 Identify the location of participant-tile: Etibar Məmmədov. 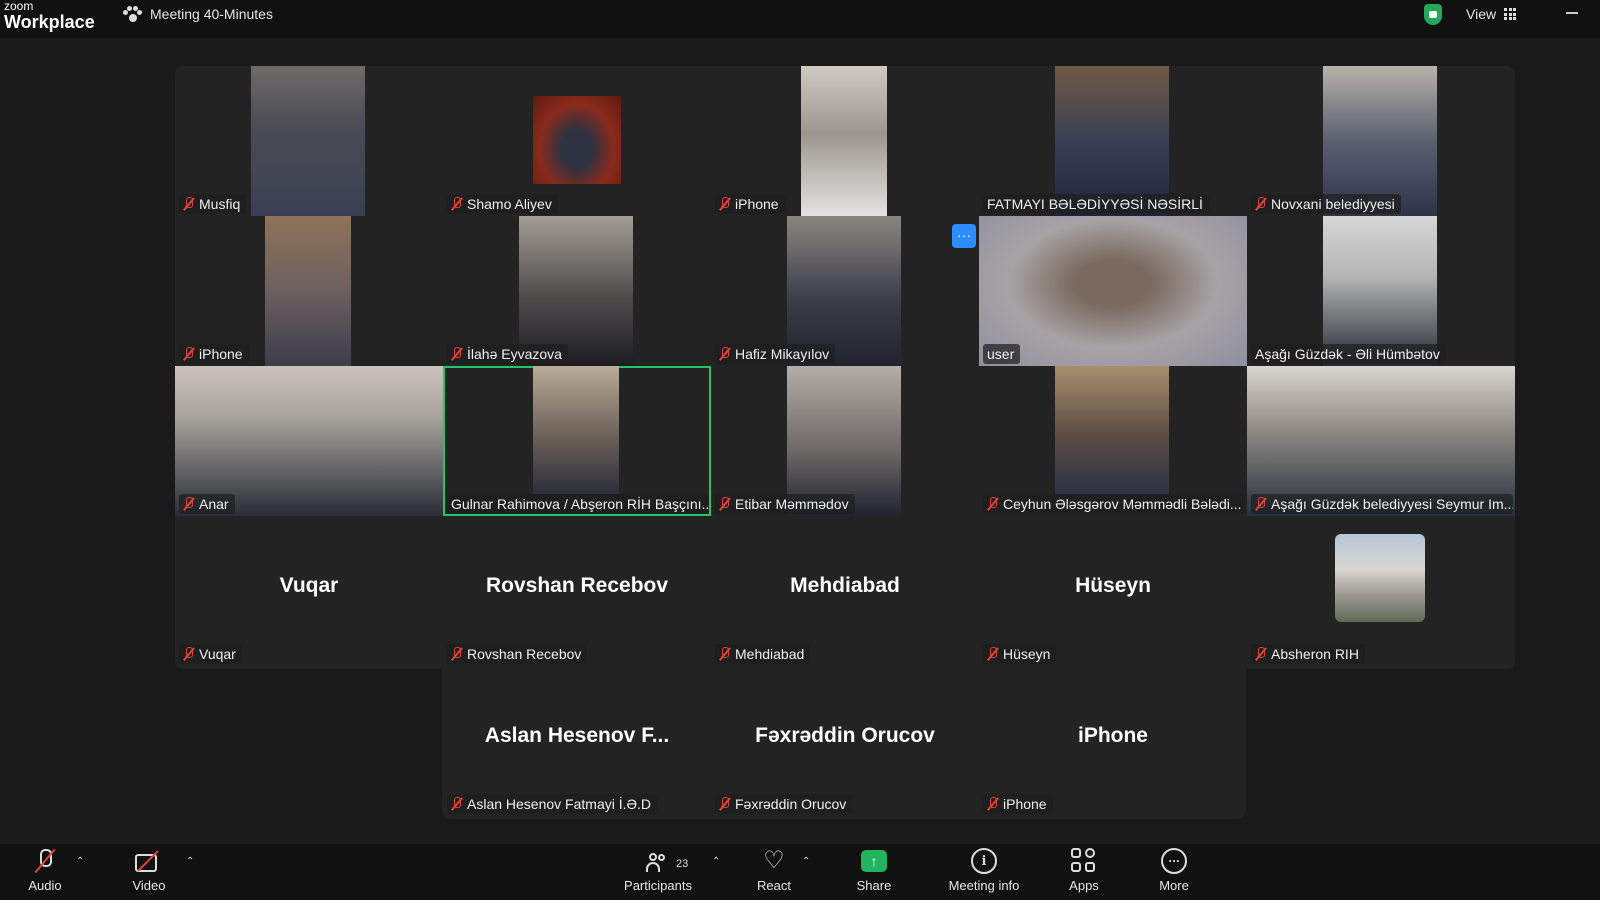
(845, 441).